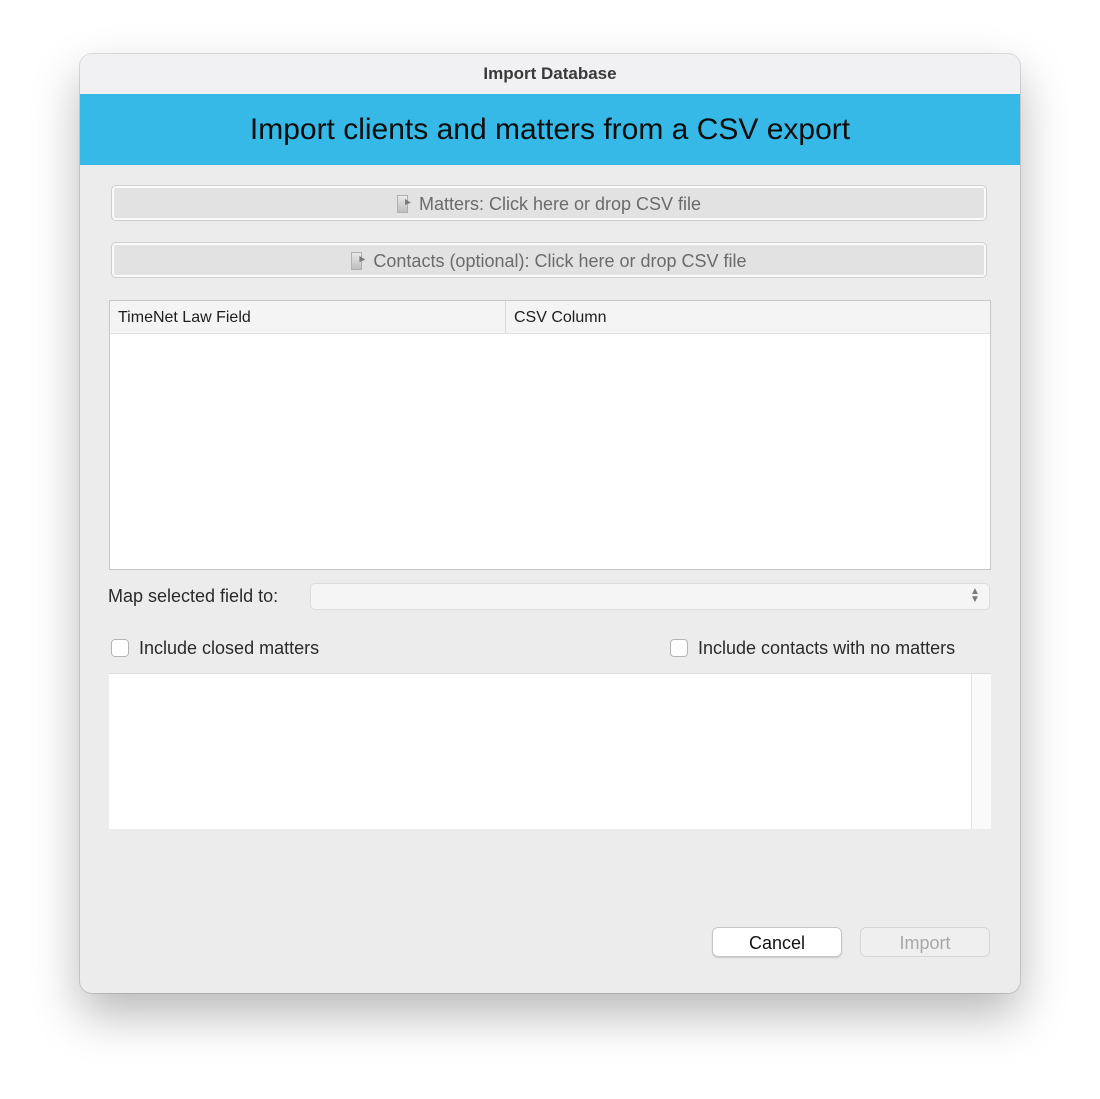  Describe the element at coordinates (827, 648) in the screenshot. I see `include-contacts-no-matters-label: Include contacts with no matters` at that location.